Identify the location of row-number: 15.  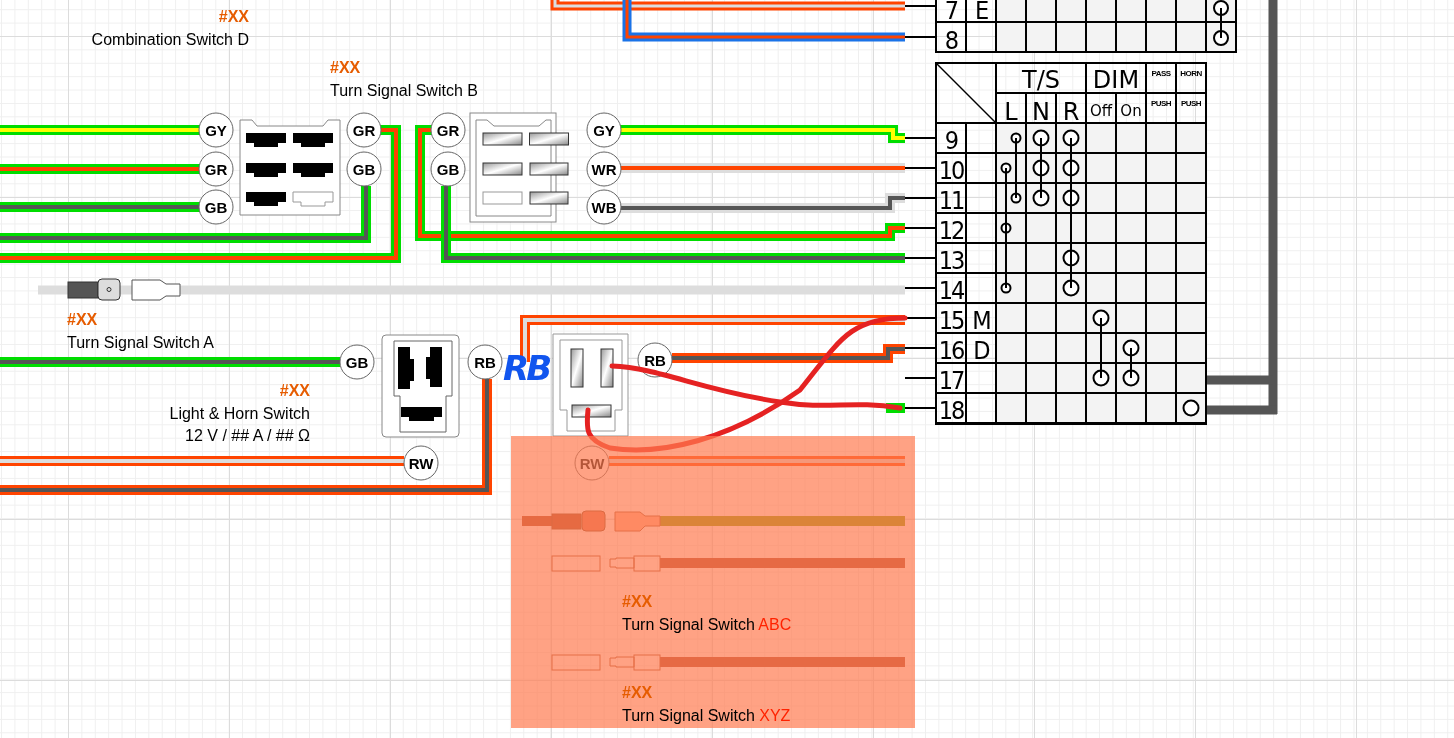
(951, 320).